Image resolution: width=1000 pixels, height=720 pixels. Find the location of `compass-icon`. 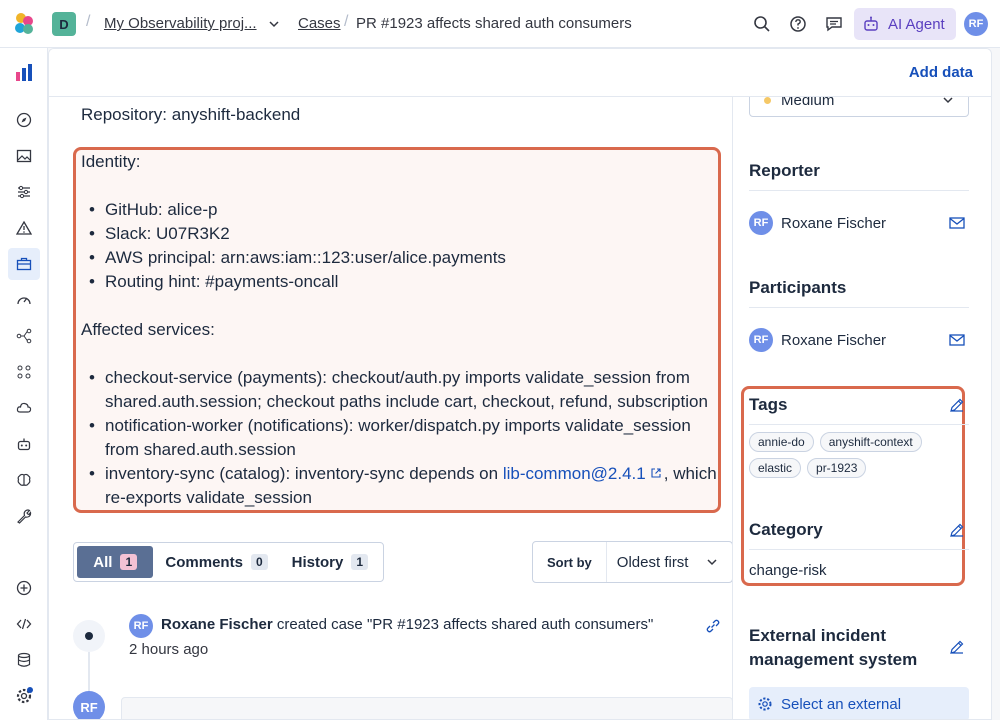

compass-icon is located at coordinates (24, 120).